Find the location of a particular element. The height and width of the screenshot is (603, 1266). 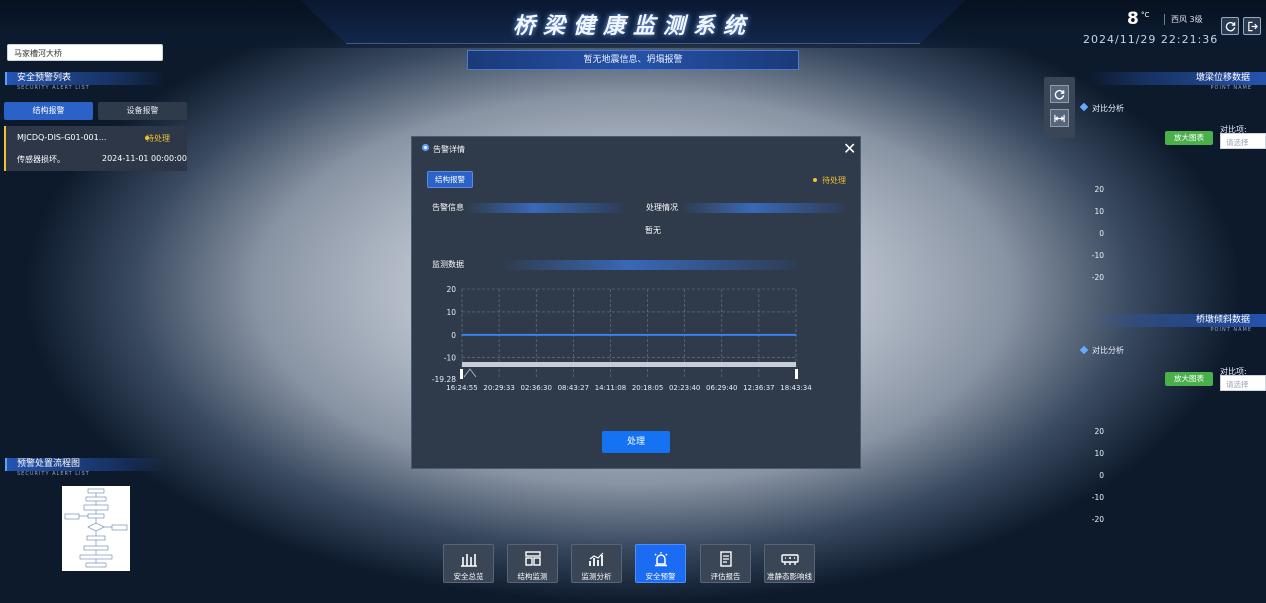

monitor-data-section: 监测数据 is located at coordinates (611, 265).